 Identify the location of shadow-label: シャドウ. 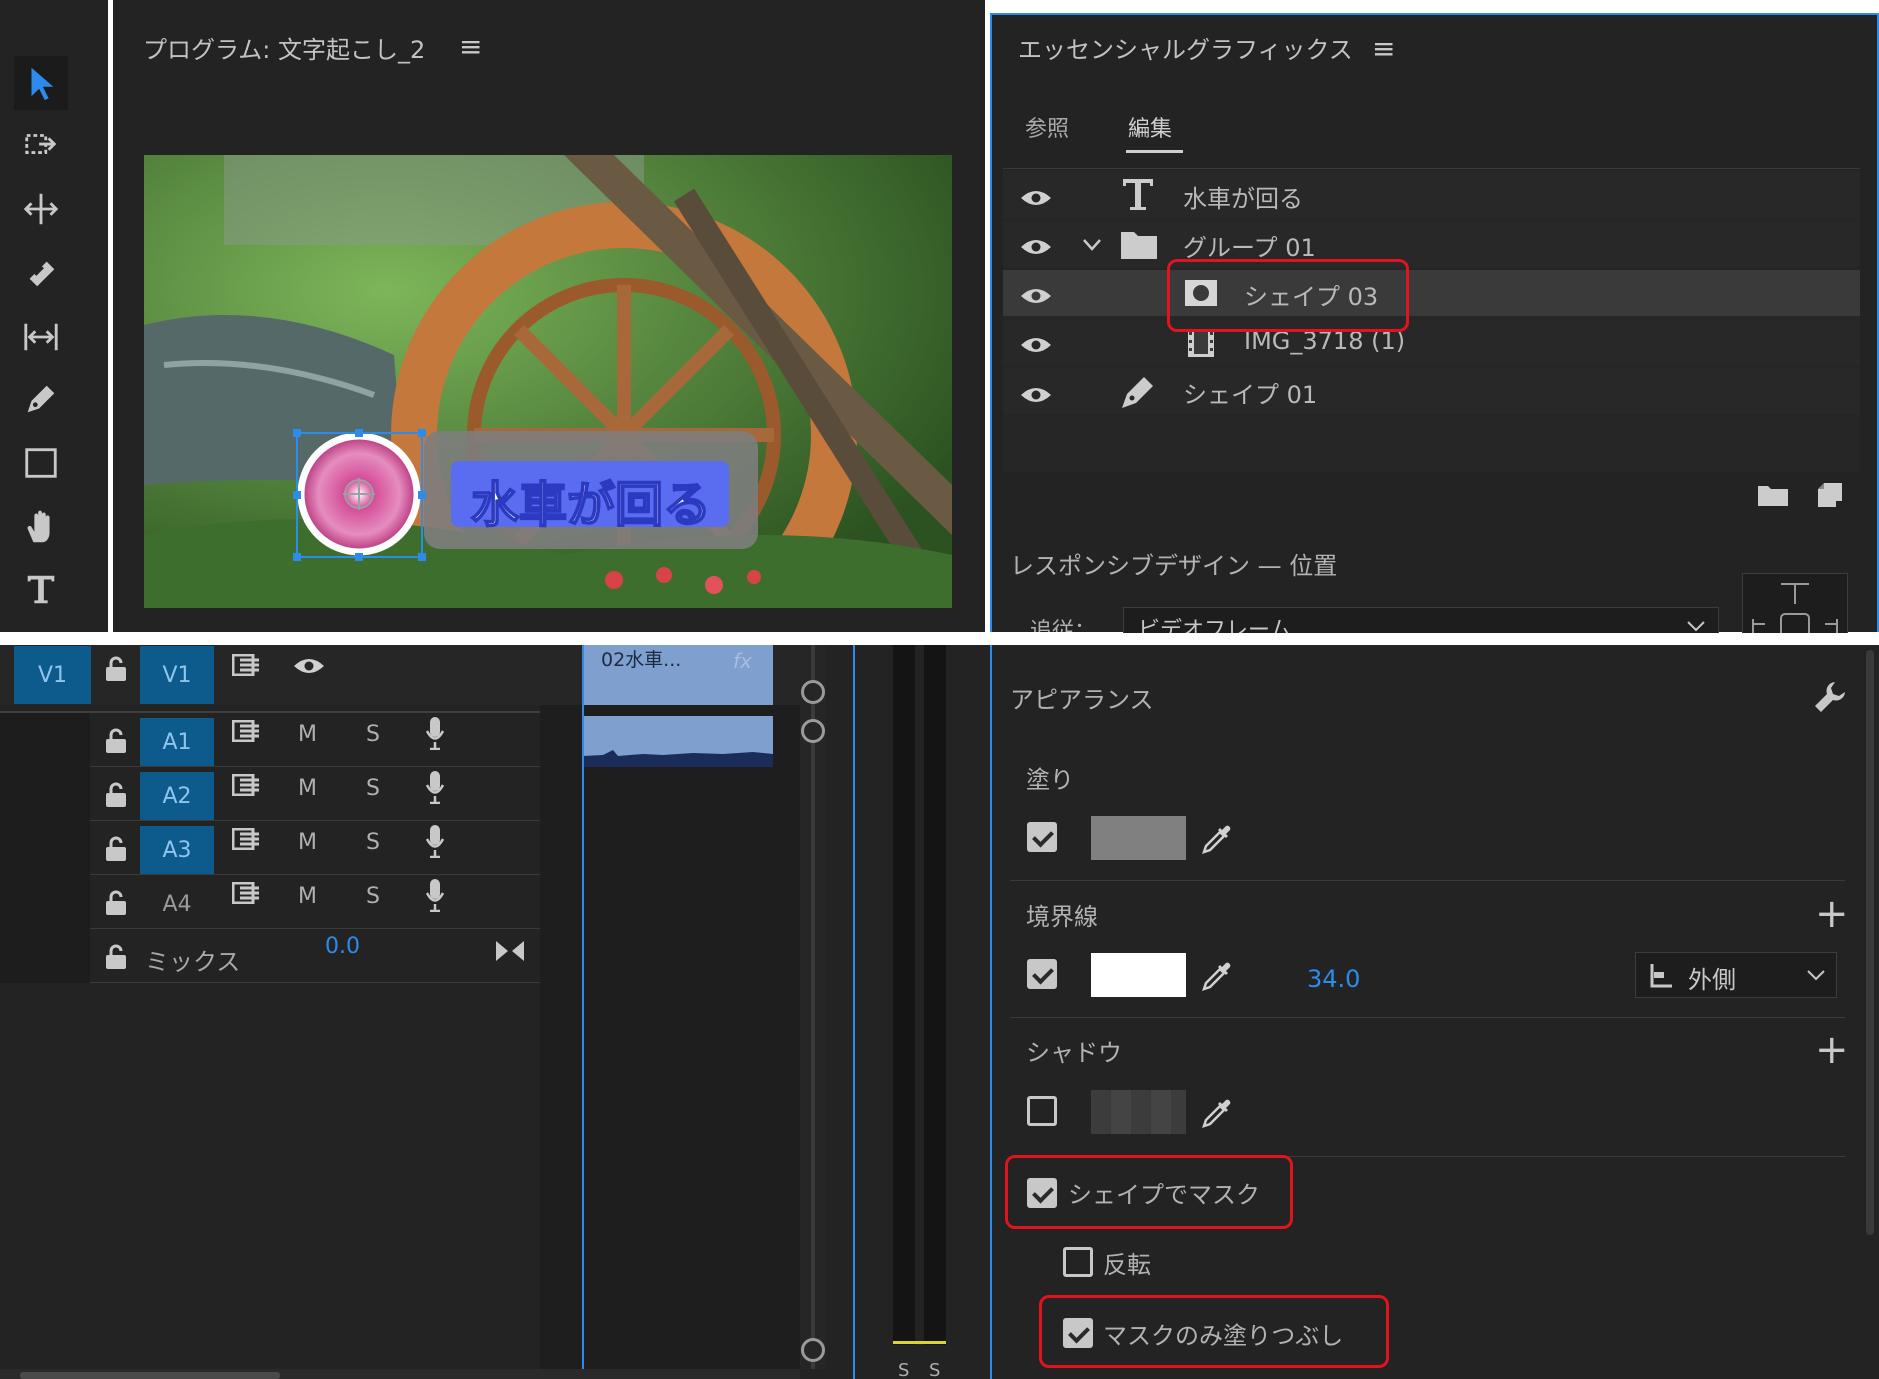
(1074, 1053).